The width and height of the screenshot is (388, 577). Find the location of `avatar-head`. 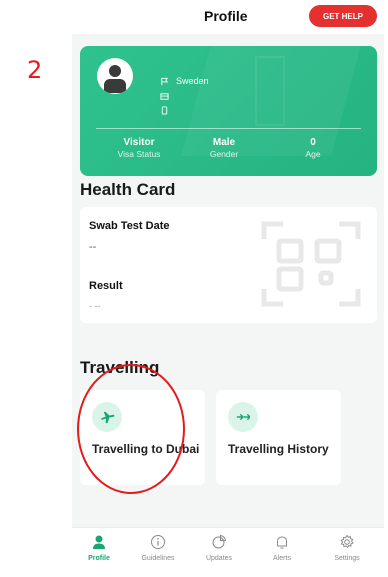

avatar-head is located at coordinates (115, 71).